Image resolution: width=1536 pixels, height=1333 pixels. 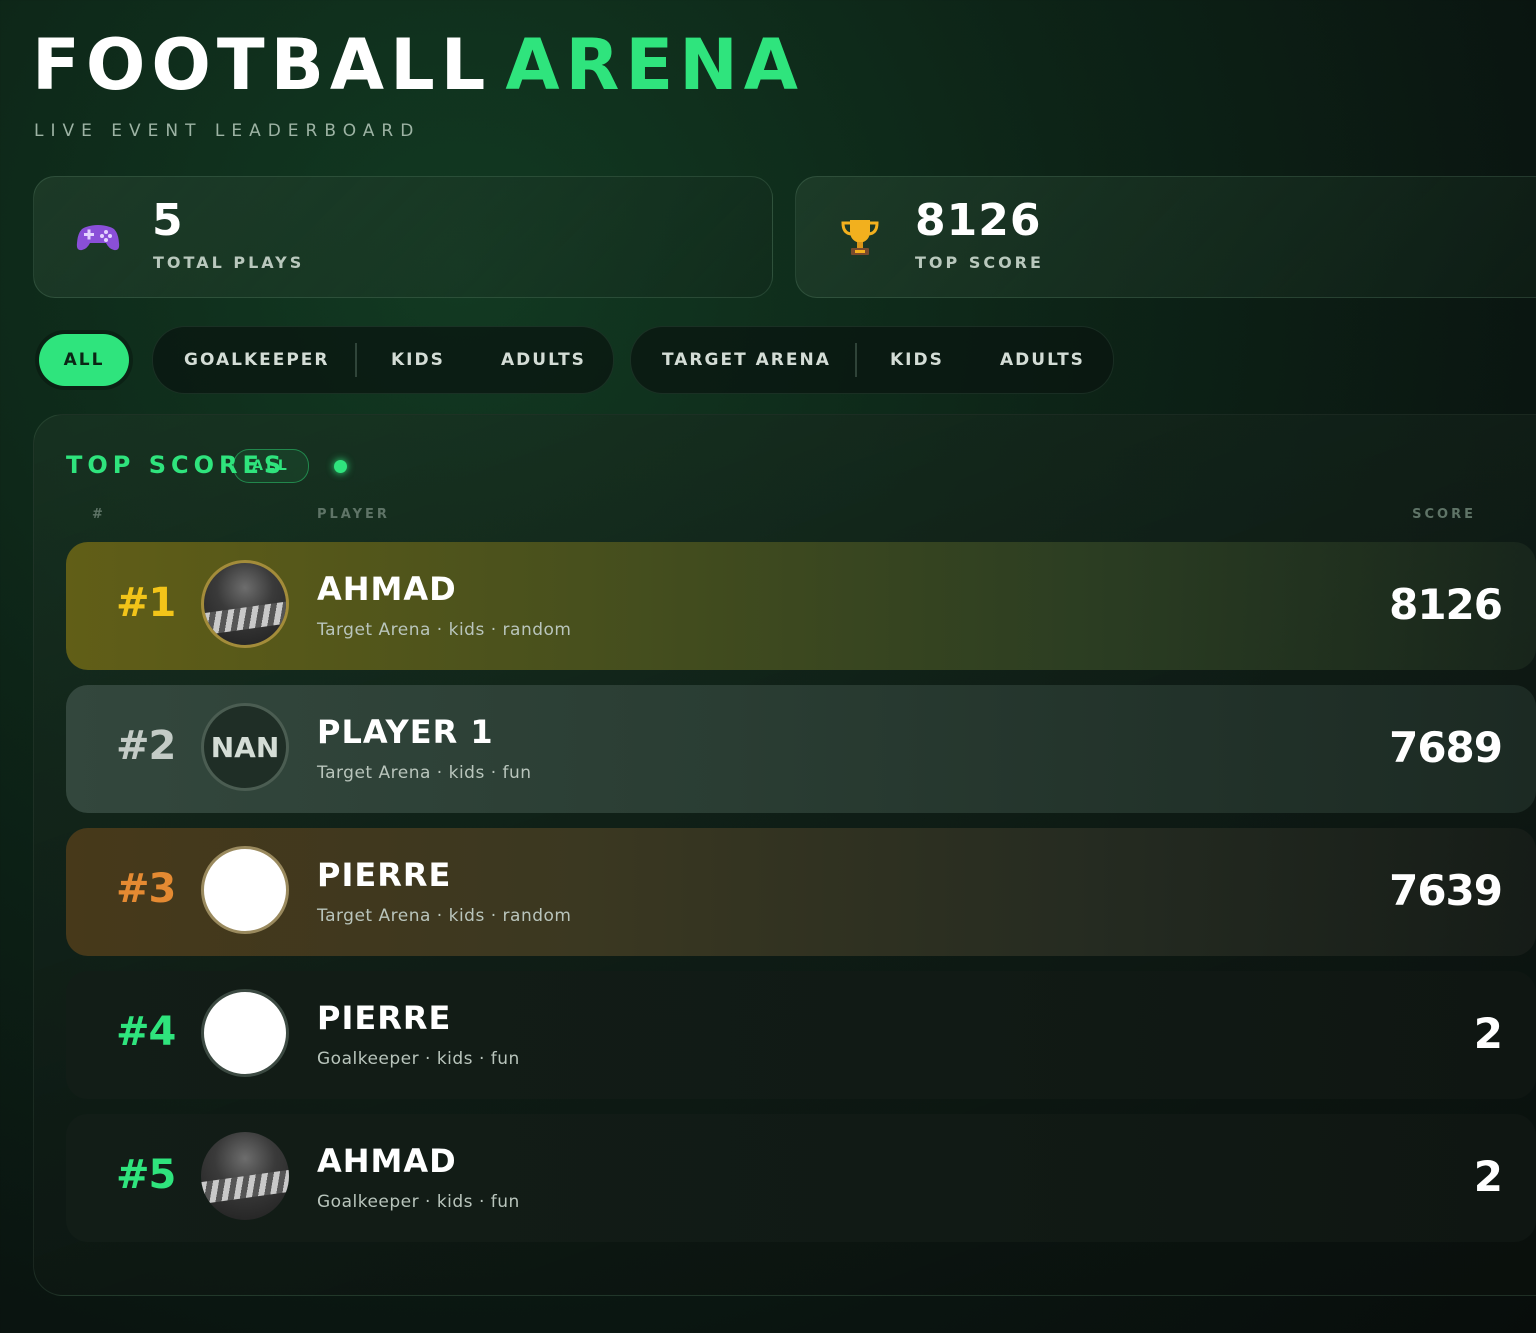 What do you see at coordinates (979, 262) in the screenshot?
I see `top-score-label: TOP SCORE` at bounding box center [979, 262].